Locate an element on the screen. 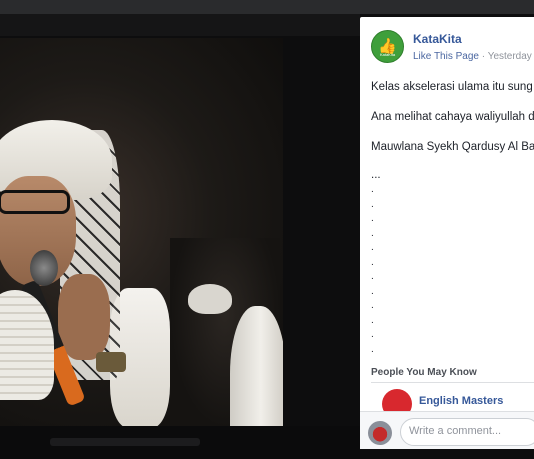  post-text-line-1: Kelas akselerasi ulama itu sung is located at coordinates (452, 87).